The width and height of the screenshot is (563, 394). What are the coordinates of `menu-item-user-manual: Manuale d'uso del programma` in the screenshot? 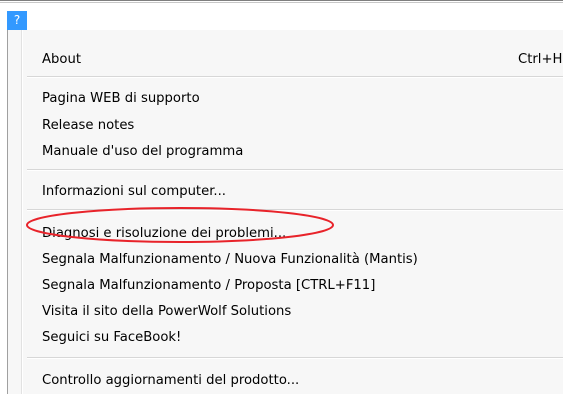 It's located at (293, 151).